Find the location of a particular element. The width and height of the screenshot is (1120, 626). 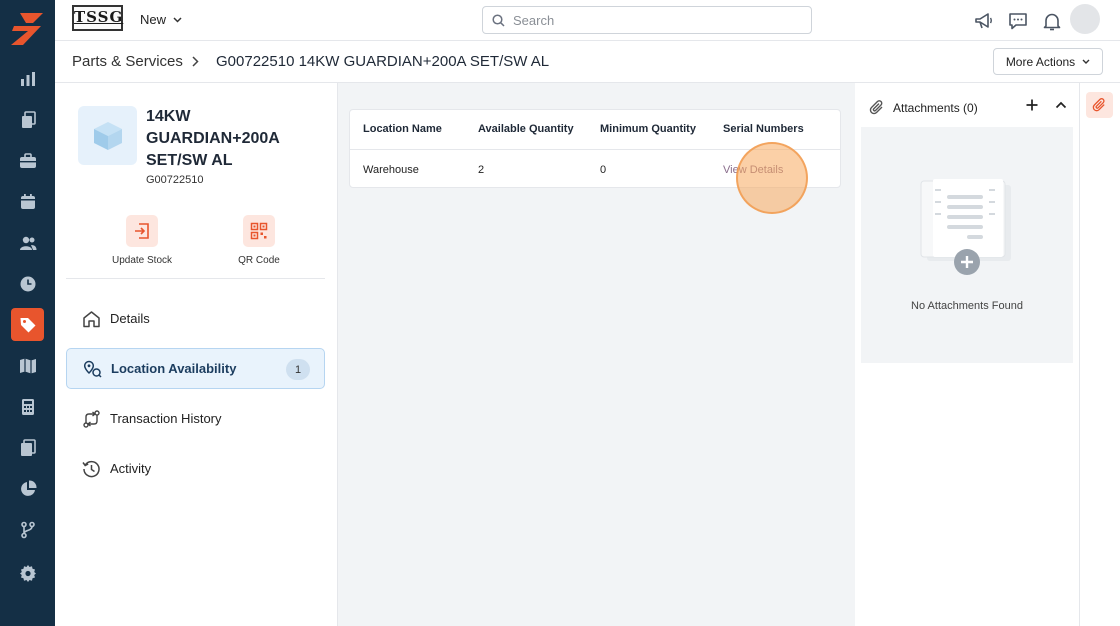

files-icon is located at coordinates (27, 447).